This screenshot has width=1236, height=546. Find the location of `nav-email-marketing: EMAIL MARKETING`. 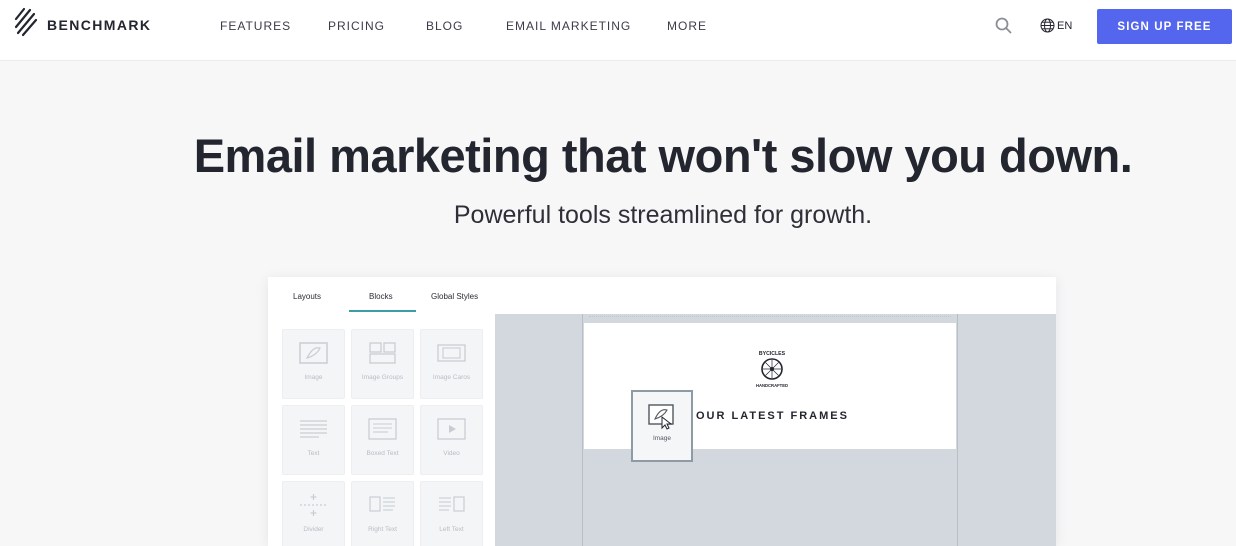

nav-email-marketing: EMAIL MARKETING is located at coordinates (568, 26).